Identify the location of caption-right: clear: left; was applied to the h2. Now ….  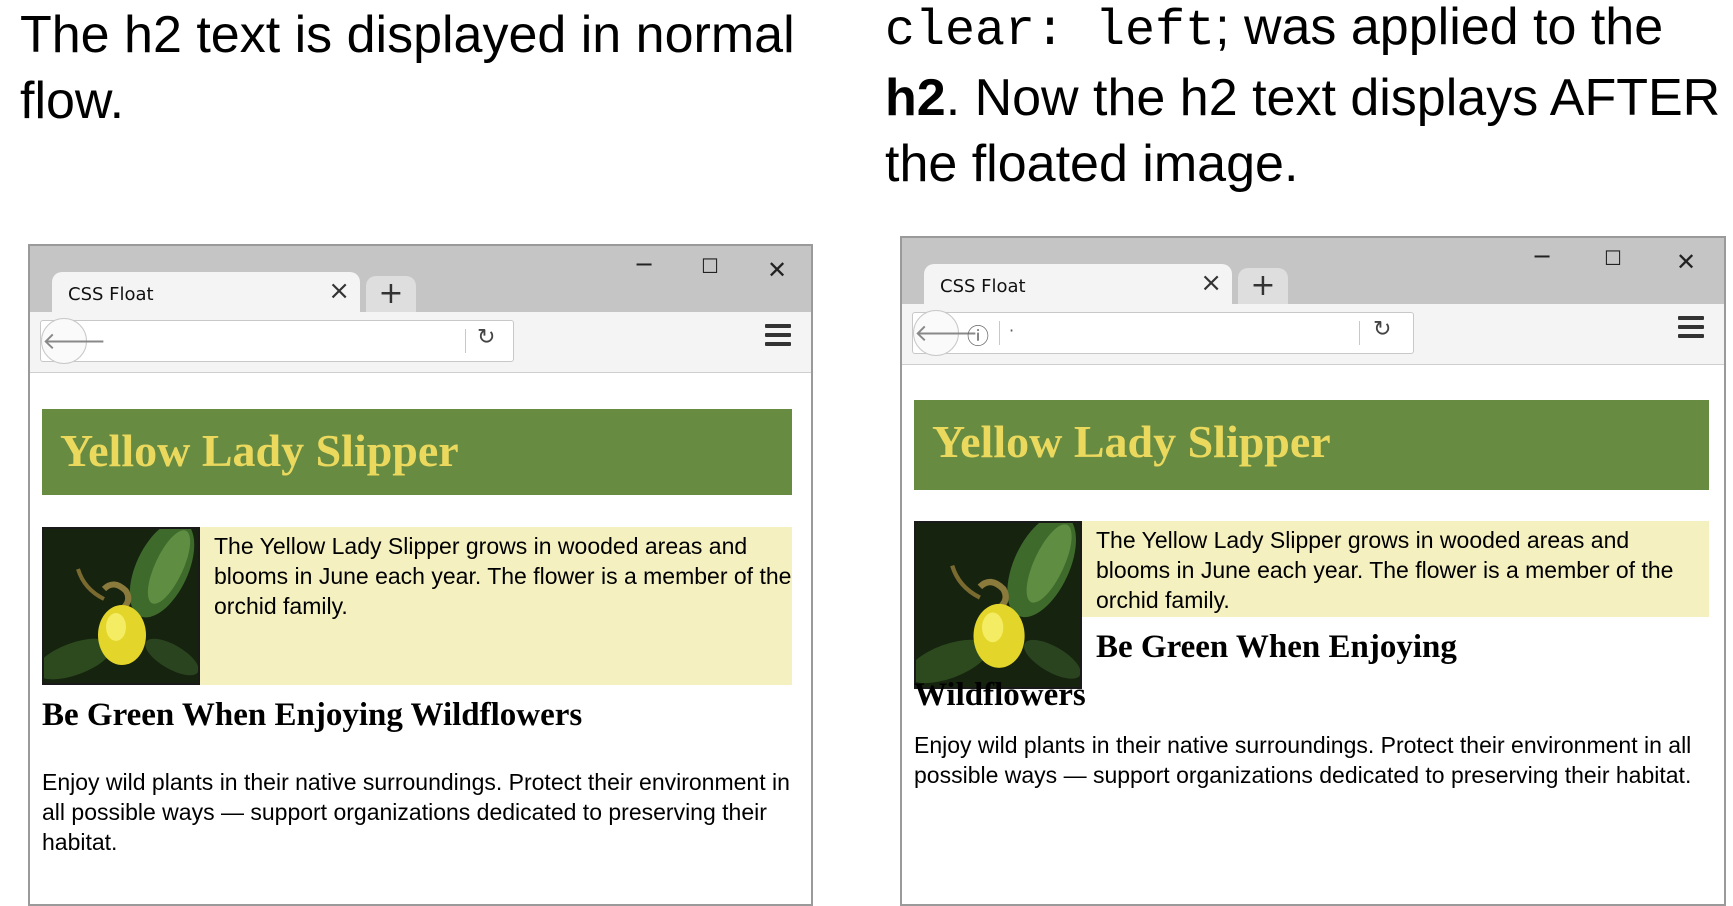
(1305, 98).